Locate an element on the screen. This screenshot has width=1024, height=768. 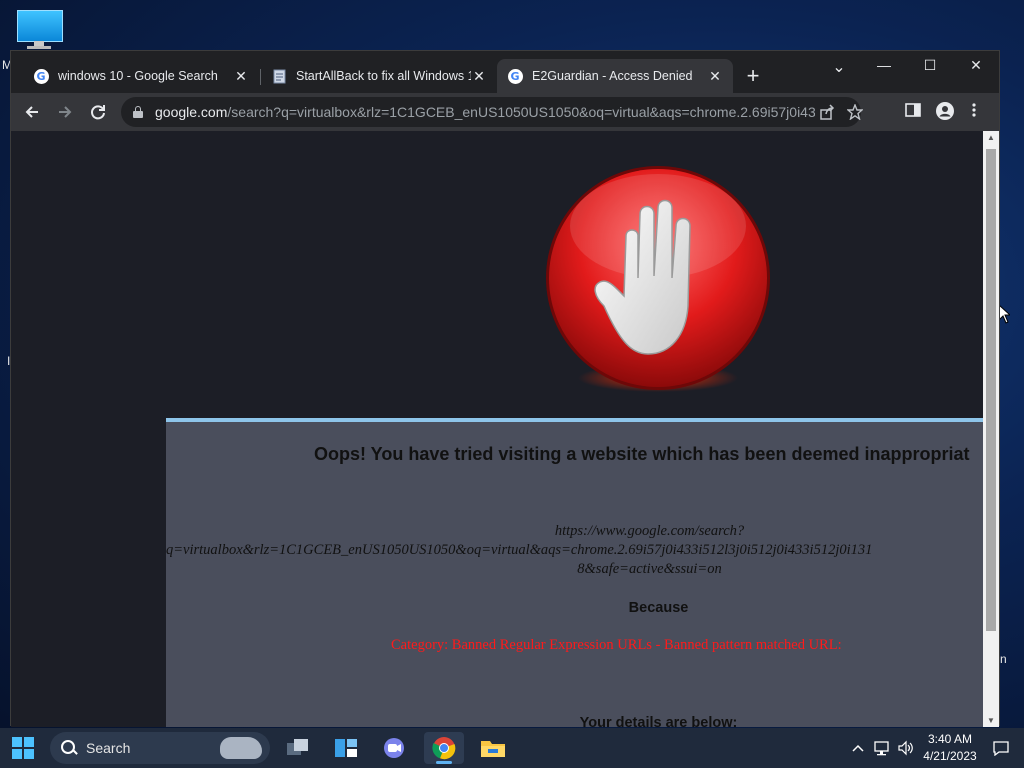
close-window-button: ✕ is located at coordinates (976, 65).